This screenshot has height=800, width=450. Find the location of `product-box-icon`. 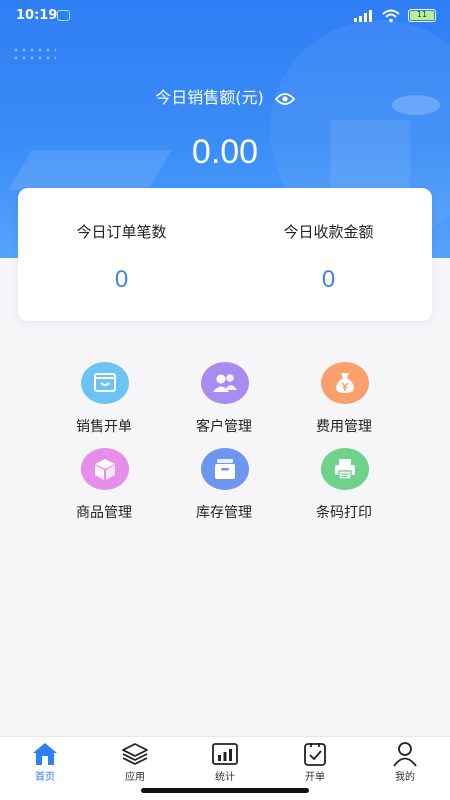

product-box-icon is located at coordinates (105, 469).